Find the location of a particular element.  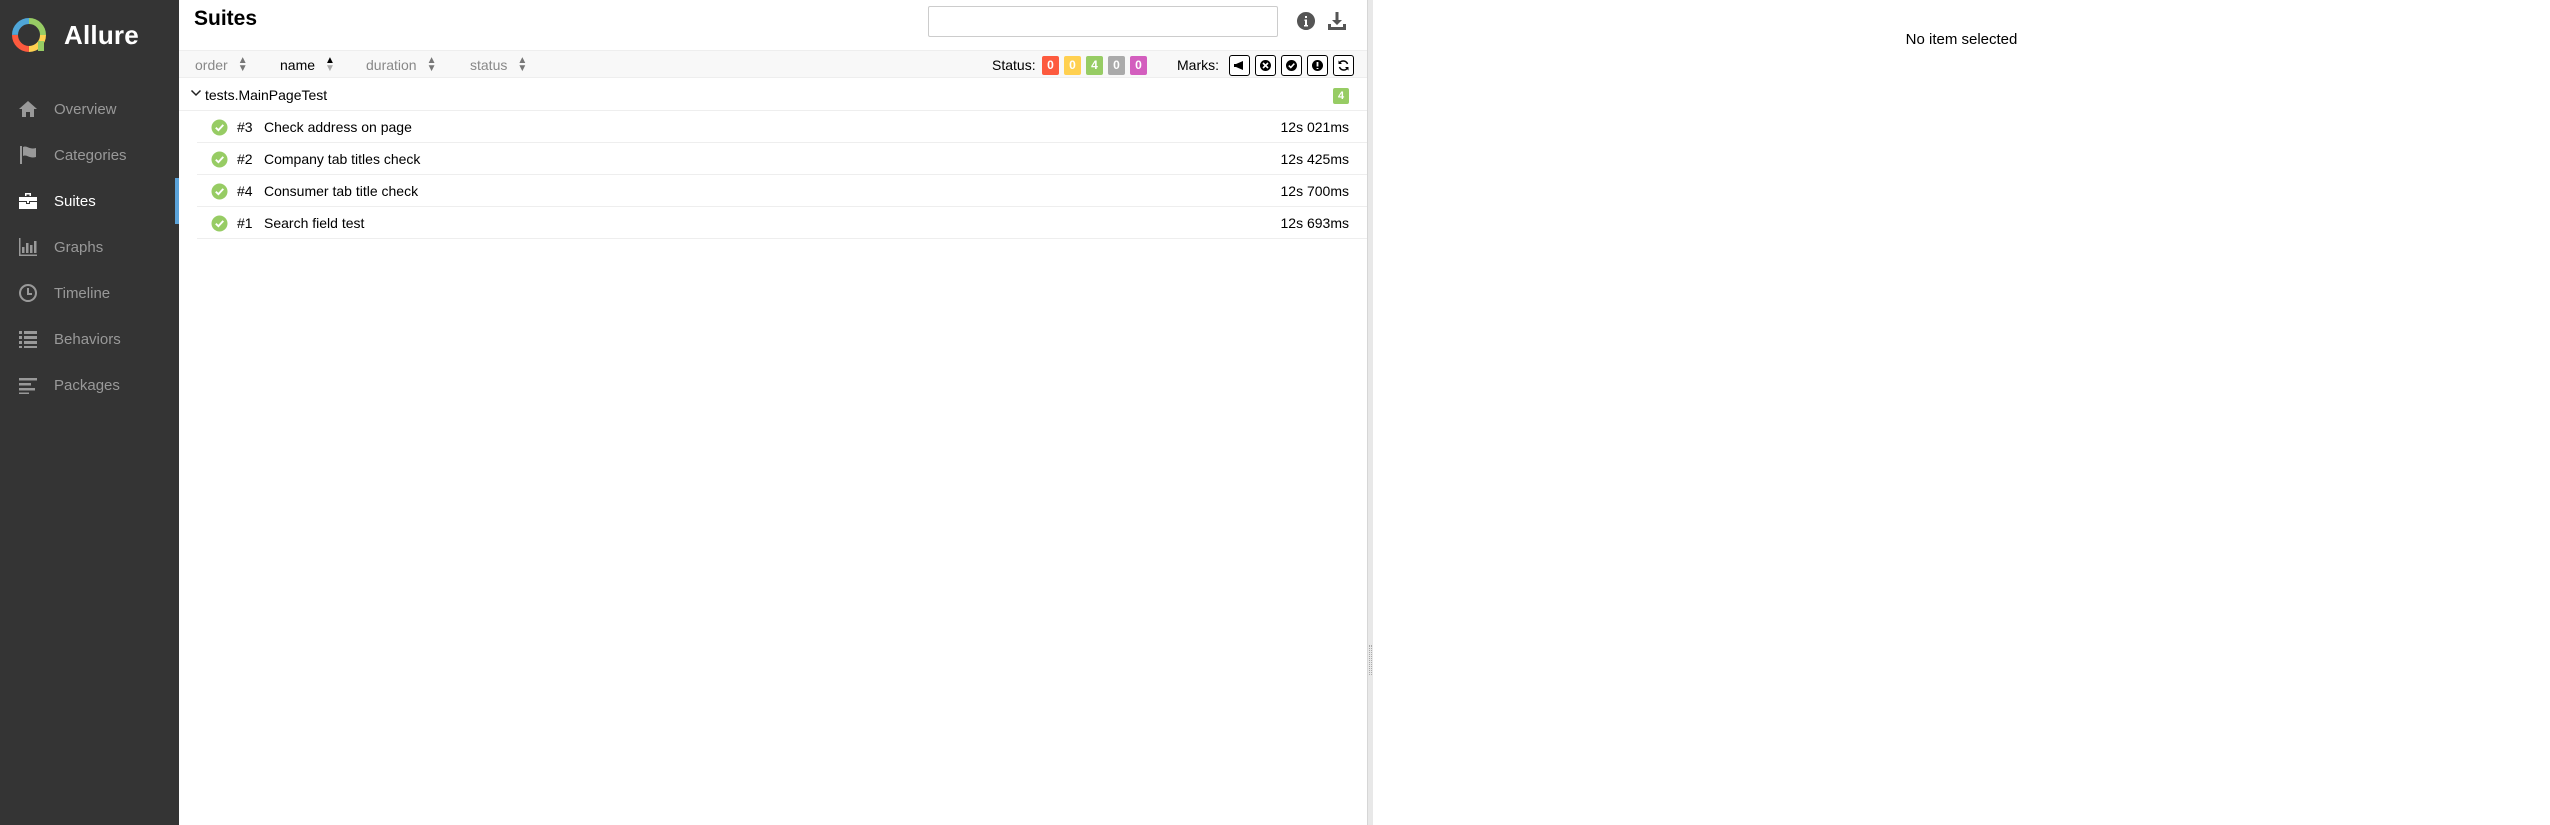

sidebar-item-label: Behaviors is located at coordinates (87, 339).